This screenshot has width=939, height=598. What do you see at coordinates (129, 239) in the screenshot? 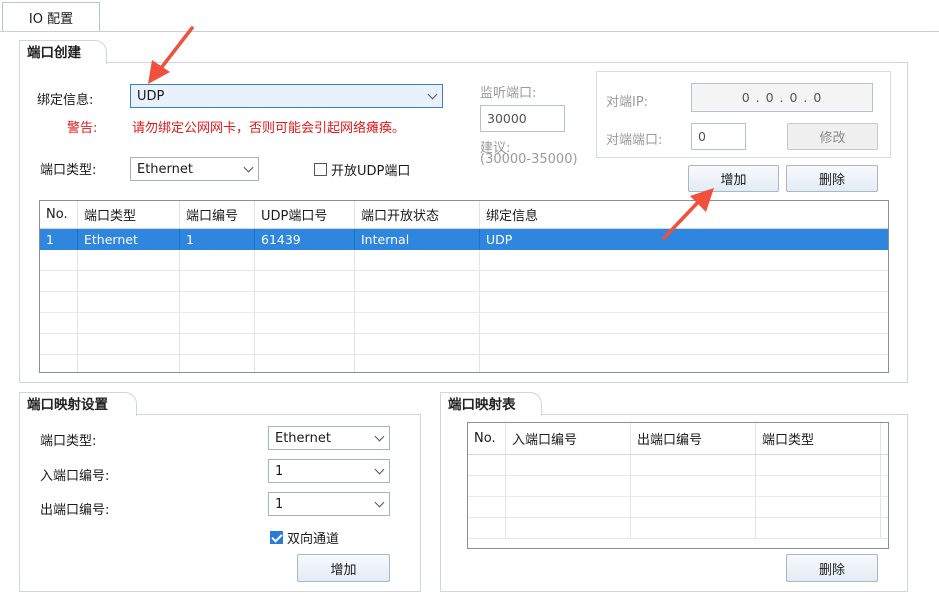
I see `table-cell: Ethernet` at bounding box center [129, 239].